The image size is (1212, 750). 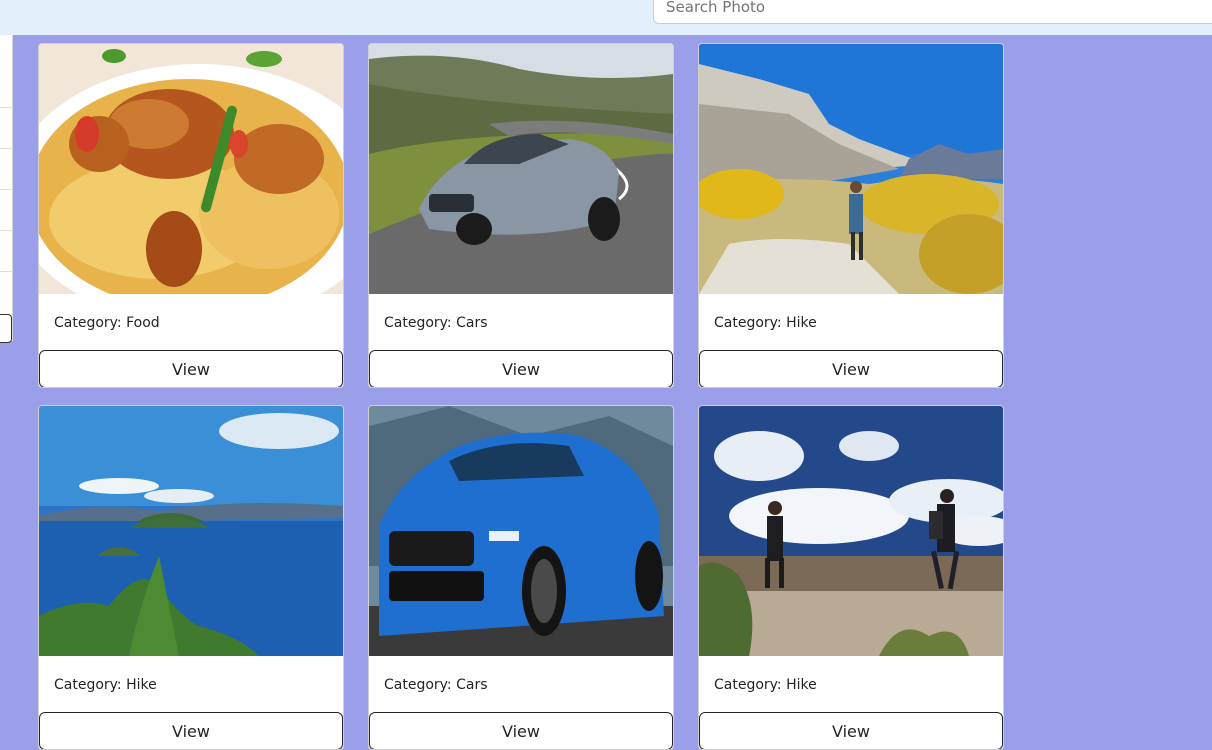 What do you see at coordinates (851, 169) in the screenshot?
I see `mountain-hiker-photo` at bounding box center [851, 169].